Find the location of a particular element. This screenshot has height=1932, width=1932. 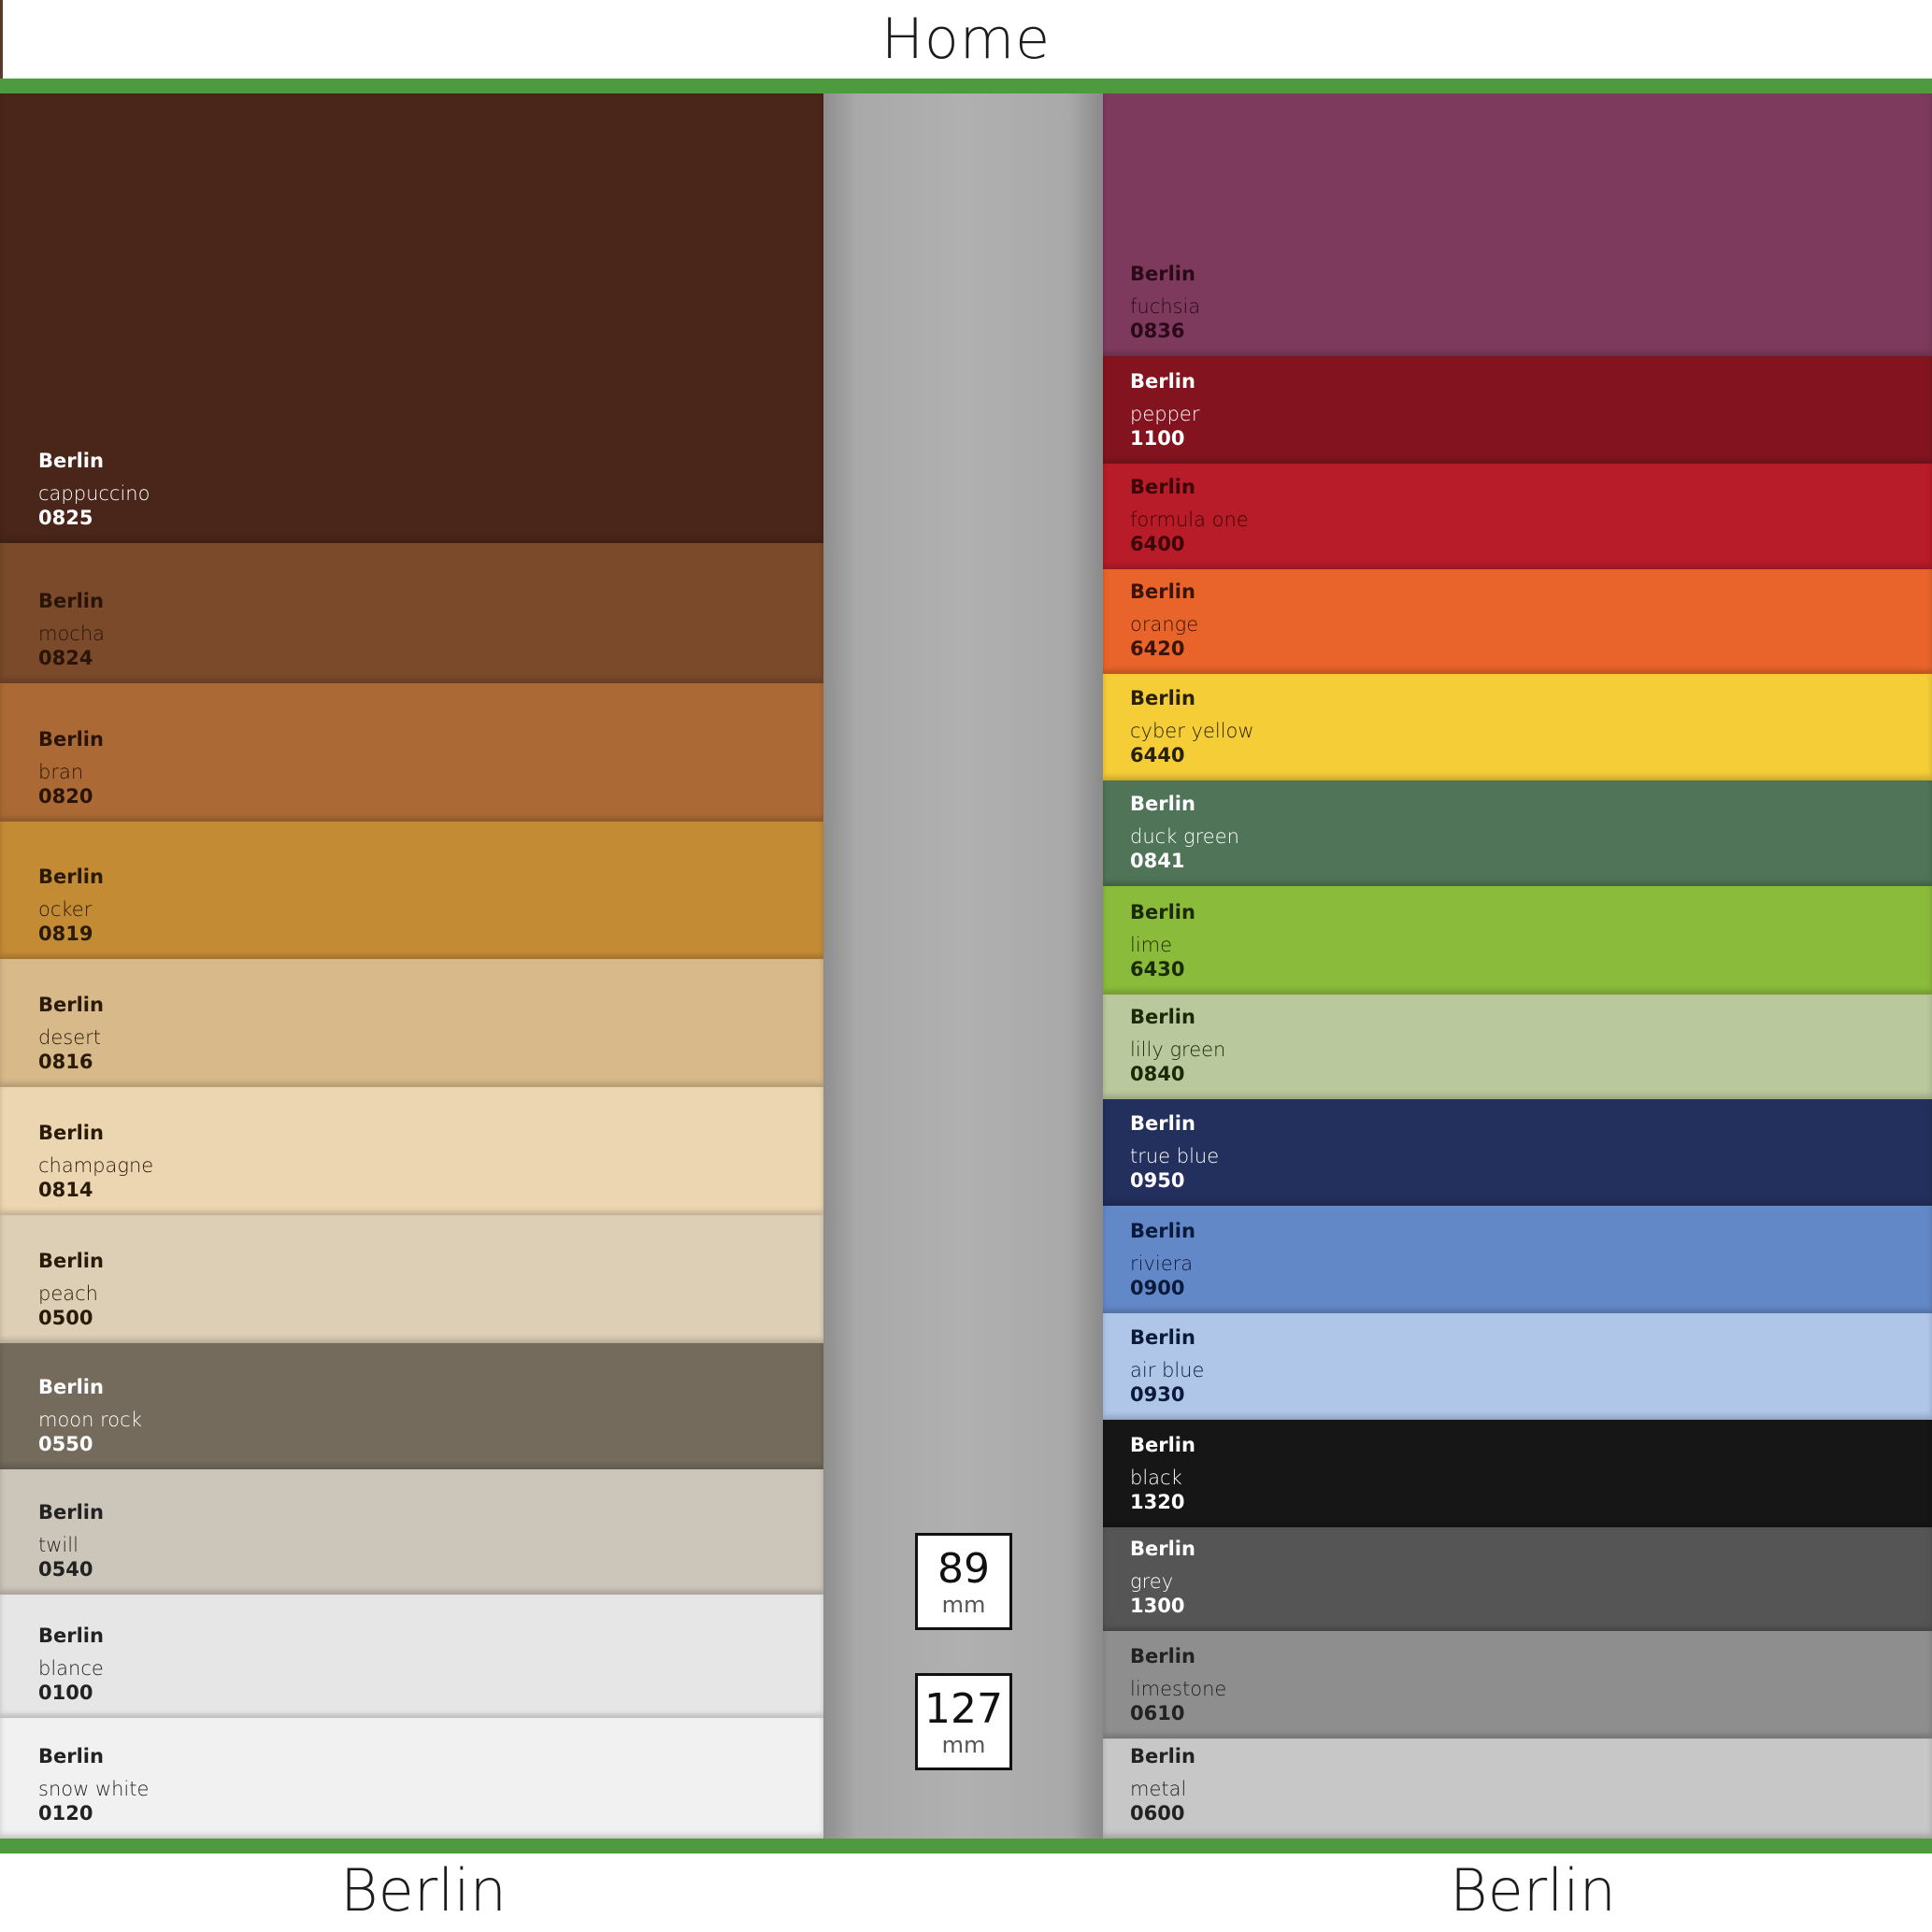

fabric-swatch-duck-green: Berlin duck green 0841 is located at coordinates (1517, 833).